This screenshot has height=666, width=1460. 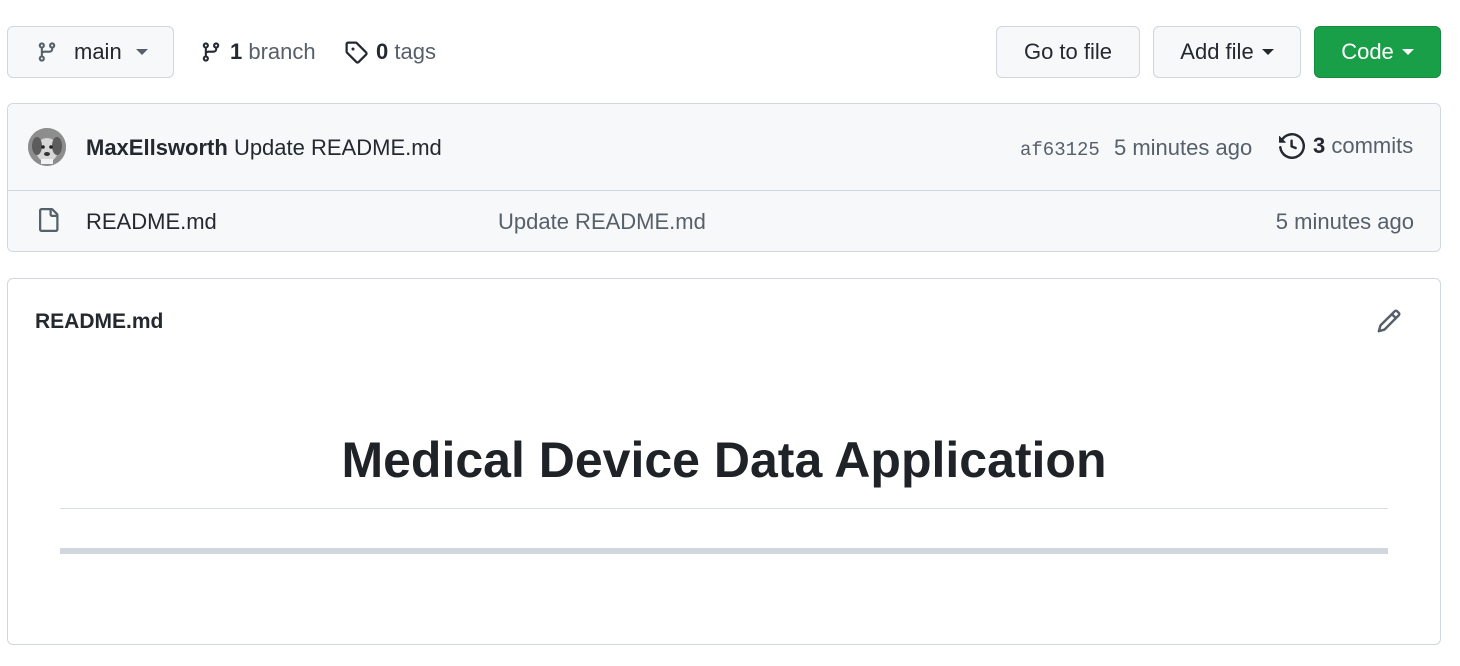 I want to click on code-label: Code, so click(x=1367, y=51).